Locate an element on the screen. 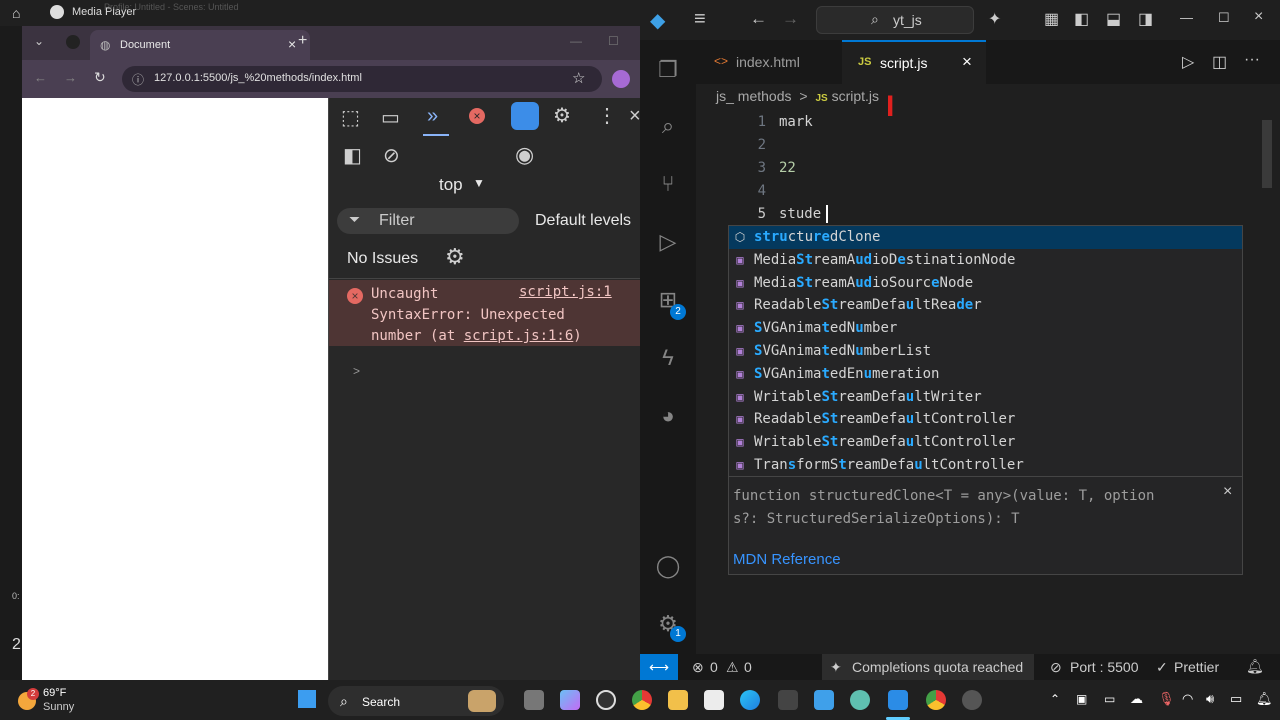 The width and height of the screenshot is (1280, 720). remote-indicator-icon: ⟷ is located at coordinates (659, 667).